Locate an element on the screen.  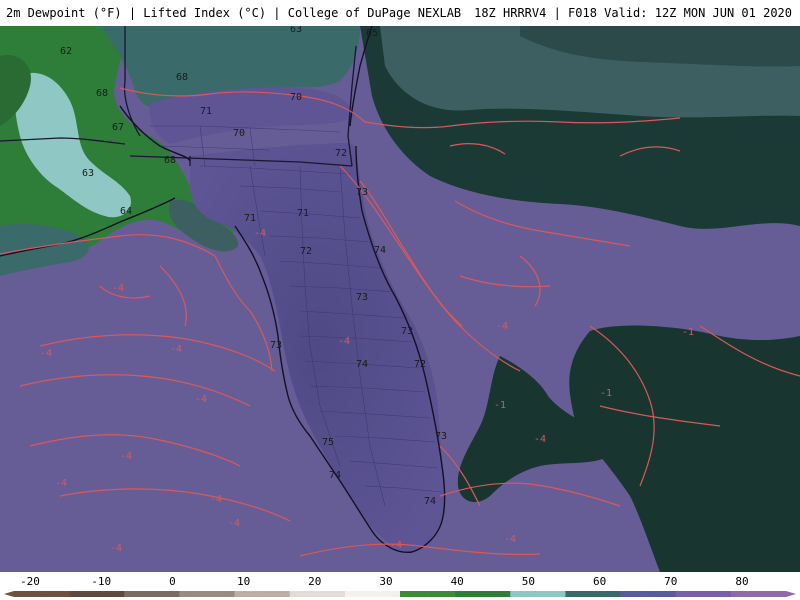
colorbar-tick-label: 40 is located at coordinates (457, 581).